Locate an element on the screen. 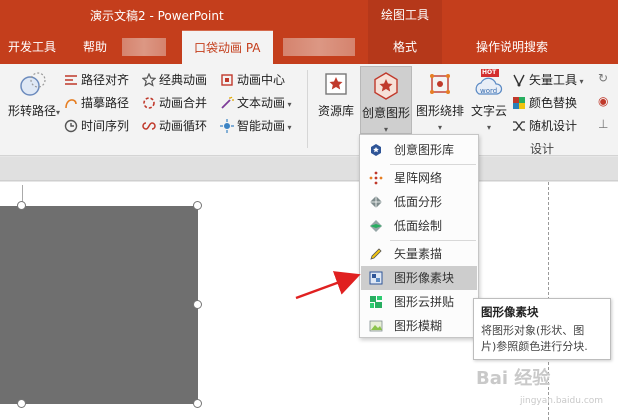  annotation-arrow is located at coordinates (328, 285).